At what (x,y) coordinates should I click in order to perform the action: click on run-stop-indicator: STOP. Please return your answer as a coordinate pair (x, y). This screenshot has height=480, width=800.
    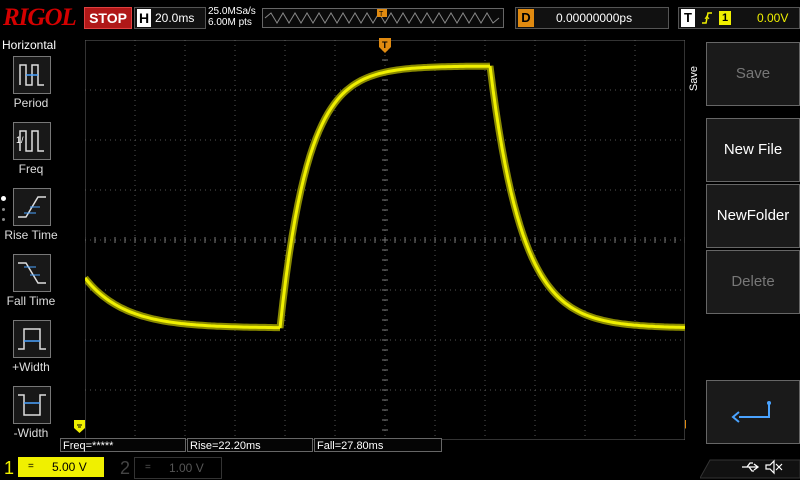
    Looking at the image, I should click on (108, 18).